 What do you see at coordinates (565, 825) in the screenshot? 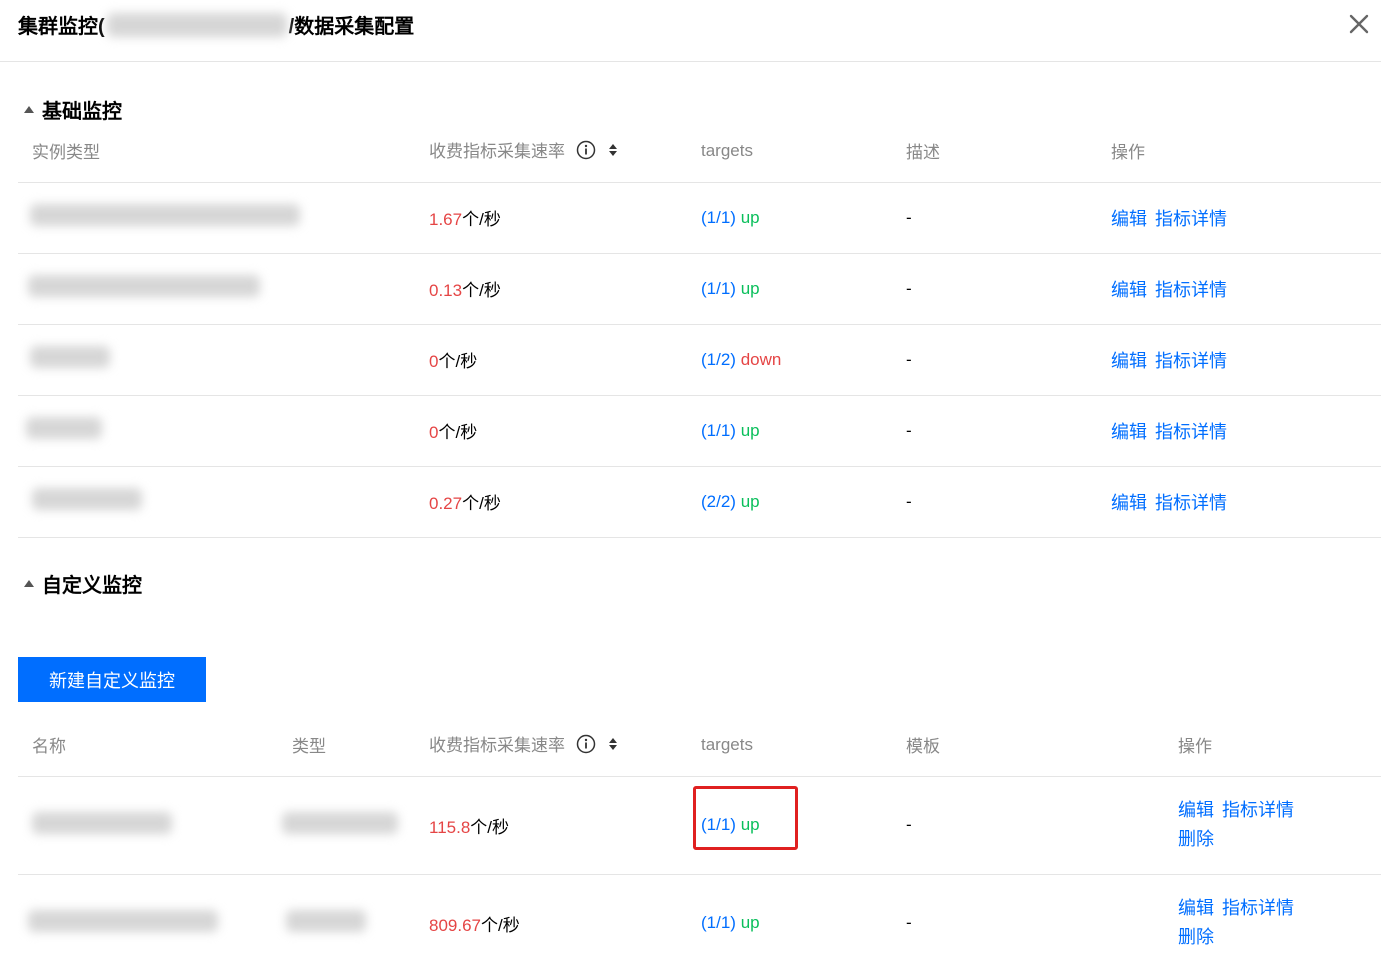
I see `rate-cell: 115.8个/秒` at bounding box center [565, 825].